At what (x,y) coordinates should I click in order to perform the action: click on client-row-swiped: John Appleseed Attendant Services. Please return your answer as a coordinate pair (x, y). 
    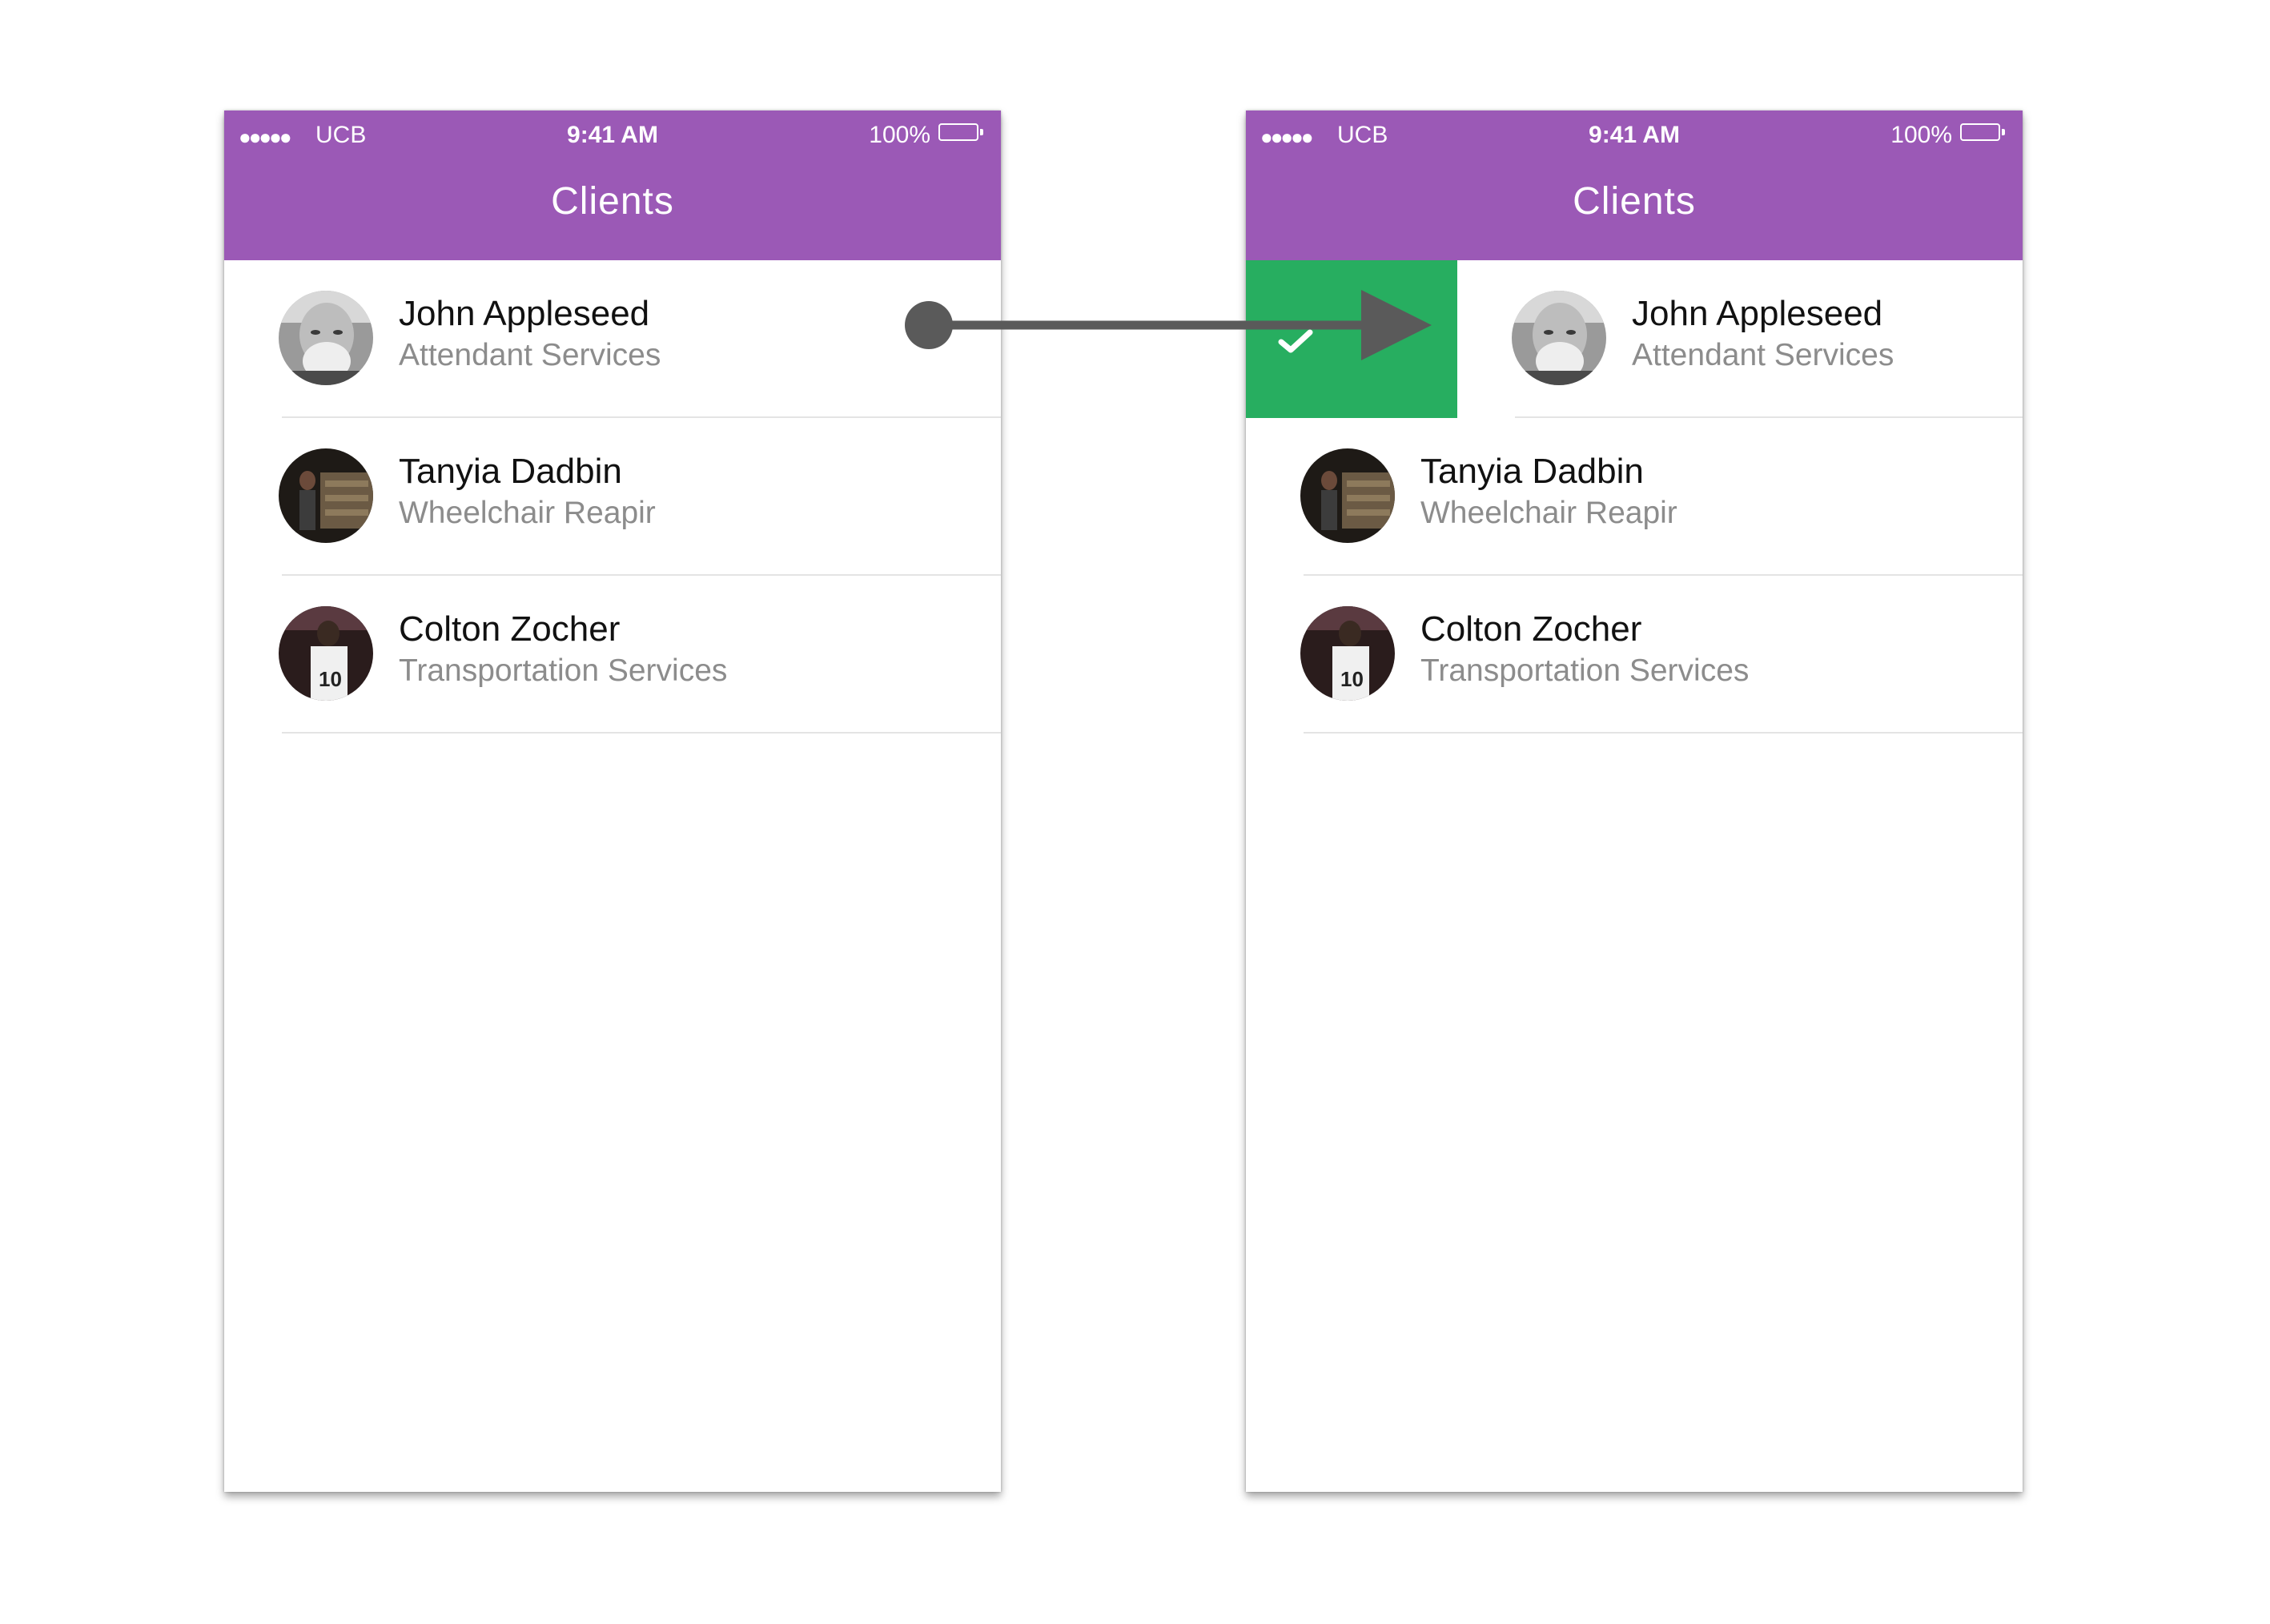
    Looking at the image, I should click on (1634, 339).